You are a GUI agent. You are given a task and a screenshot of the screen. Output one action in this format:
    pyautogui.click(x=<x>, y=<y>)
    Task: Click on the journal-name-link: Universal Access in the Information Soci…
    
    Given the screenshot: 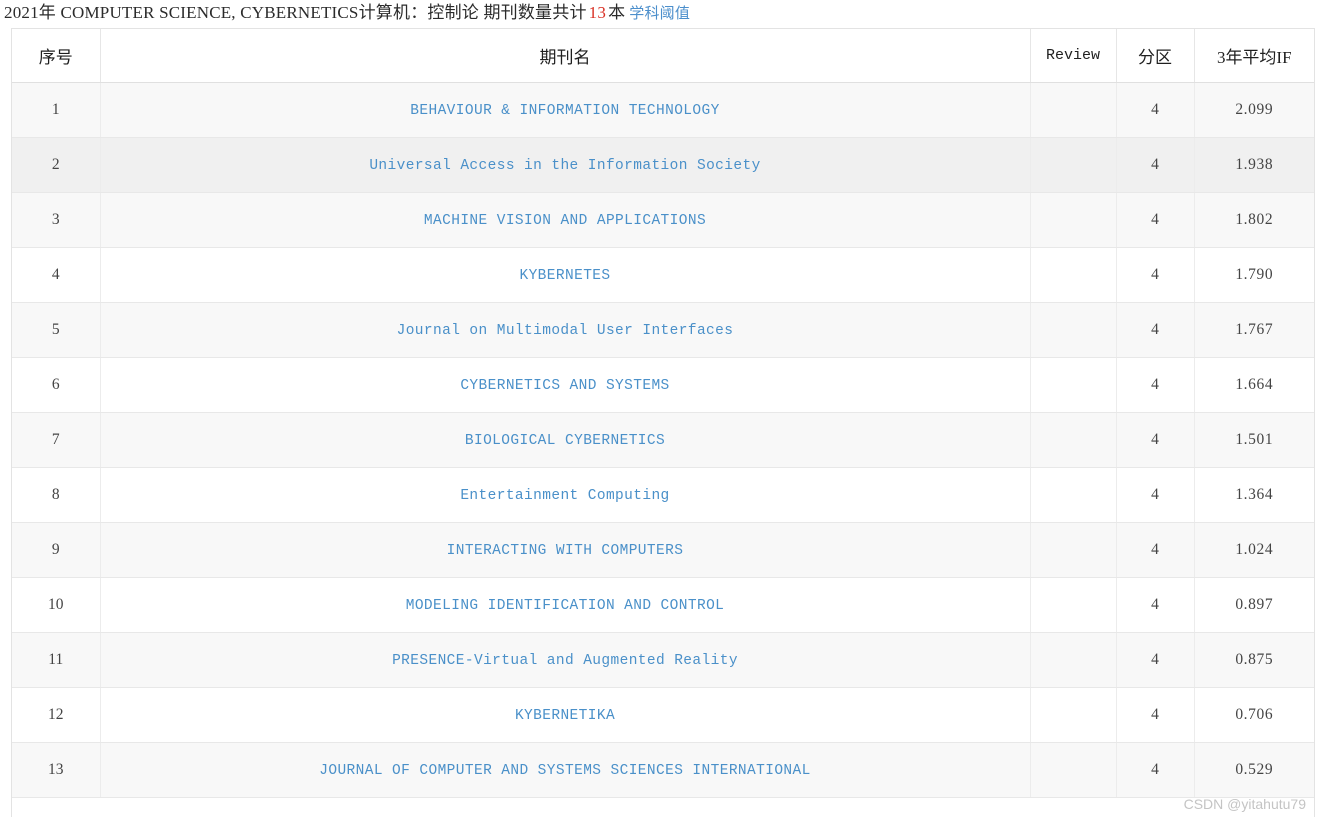 What is the action you would take?
    pyautogui.click(x=564, y=166)
    